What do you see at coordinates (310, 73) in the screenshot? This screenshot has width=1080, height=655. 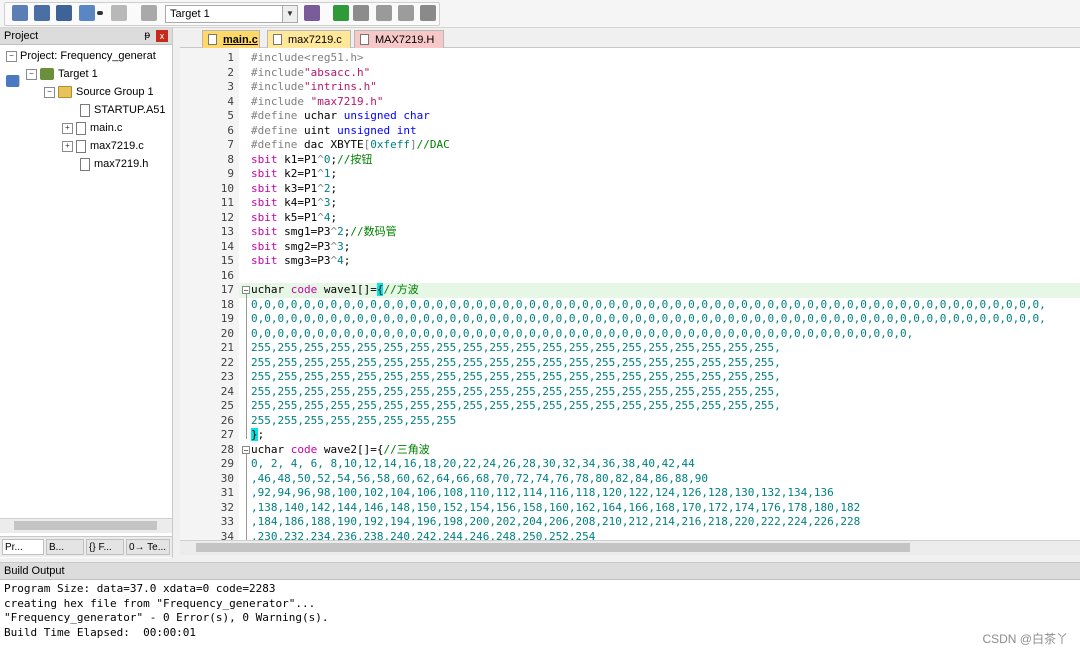 I see `code-line: #include"absacc.h"` at bounding box center [310, 73].